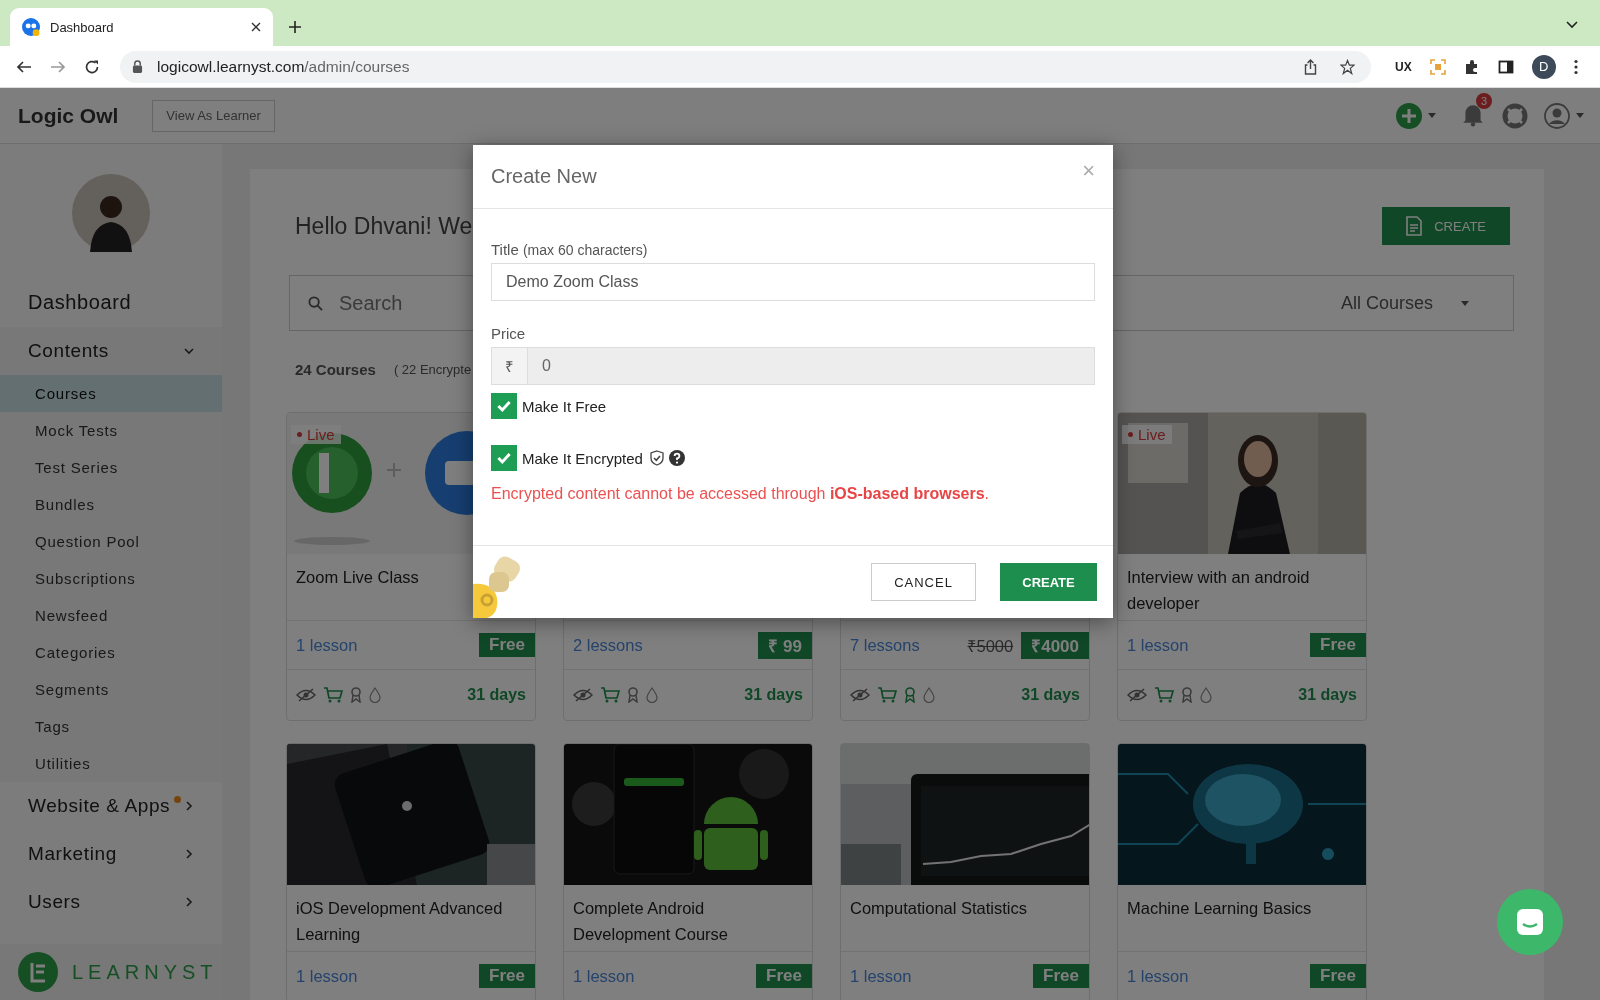  Describe the element at coordinates (1484, 100) in the screenshot. I see `notification-badge: 3` at that location.